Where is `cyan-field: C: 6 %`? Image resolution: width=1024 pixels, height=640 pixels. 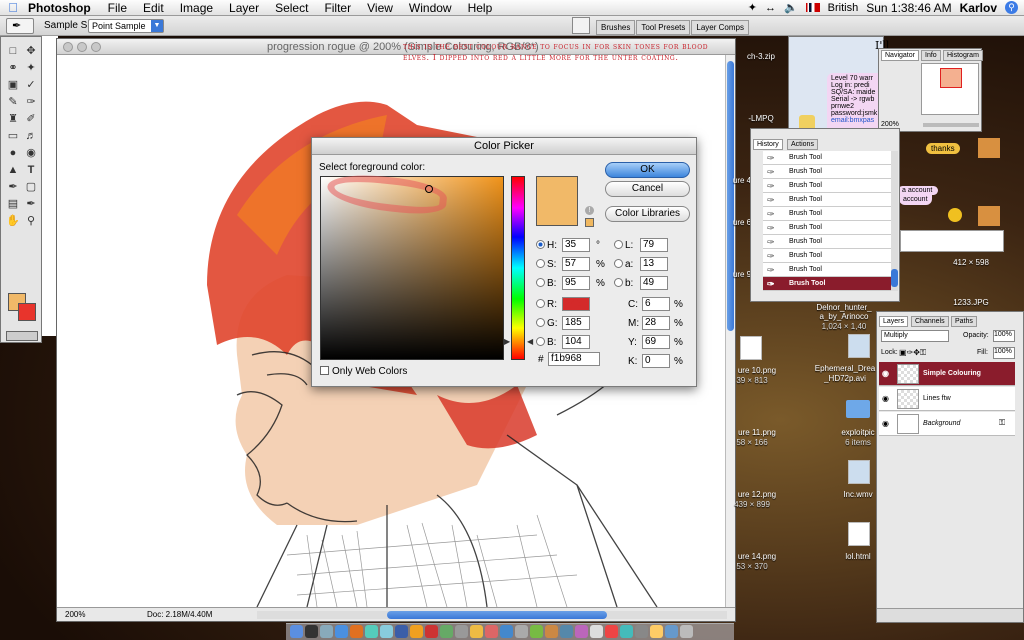
cyan-field: C: 6 % is located at coordinates (655, 304).